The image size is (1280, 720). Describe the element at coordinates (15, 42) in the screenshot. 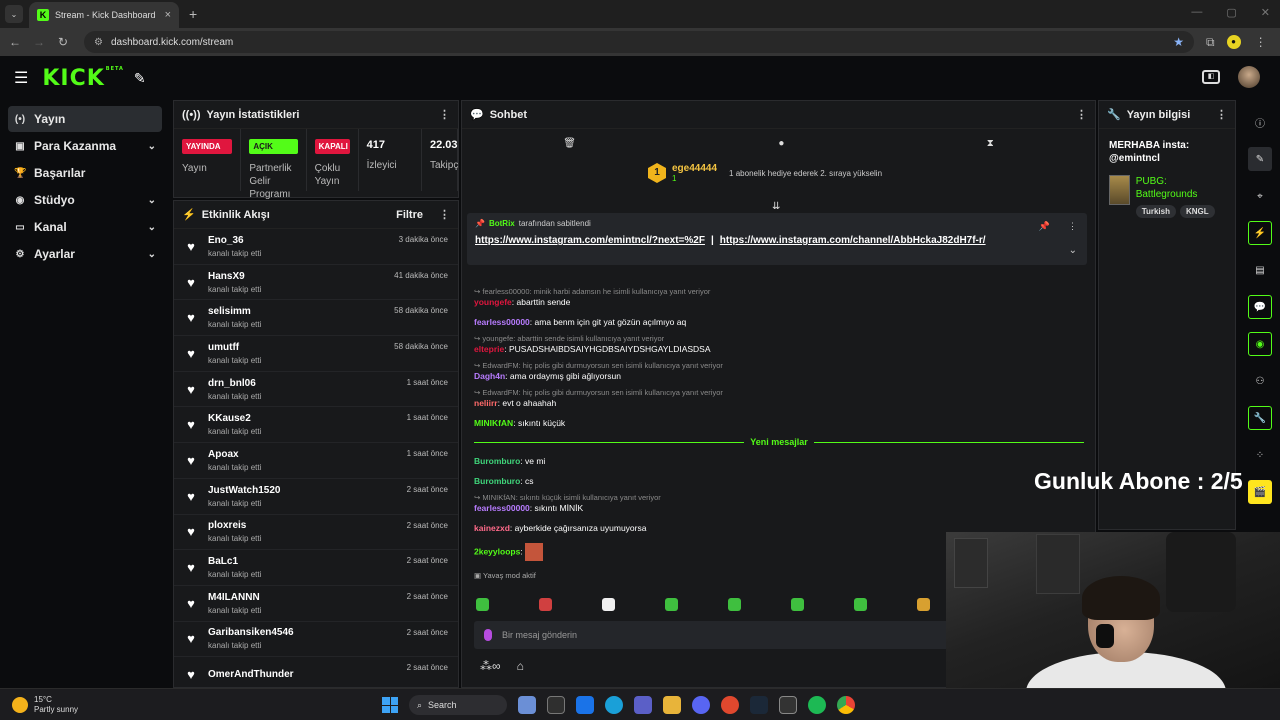

I see `back-icon: ←` at that location.